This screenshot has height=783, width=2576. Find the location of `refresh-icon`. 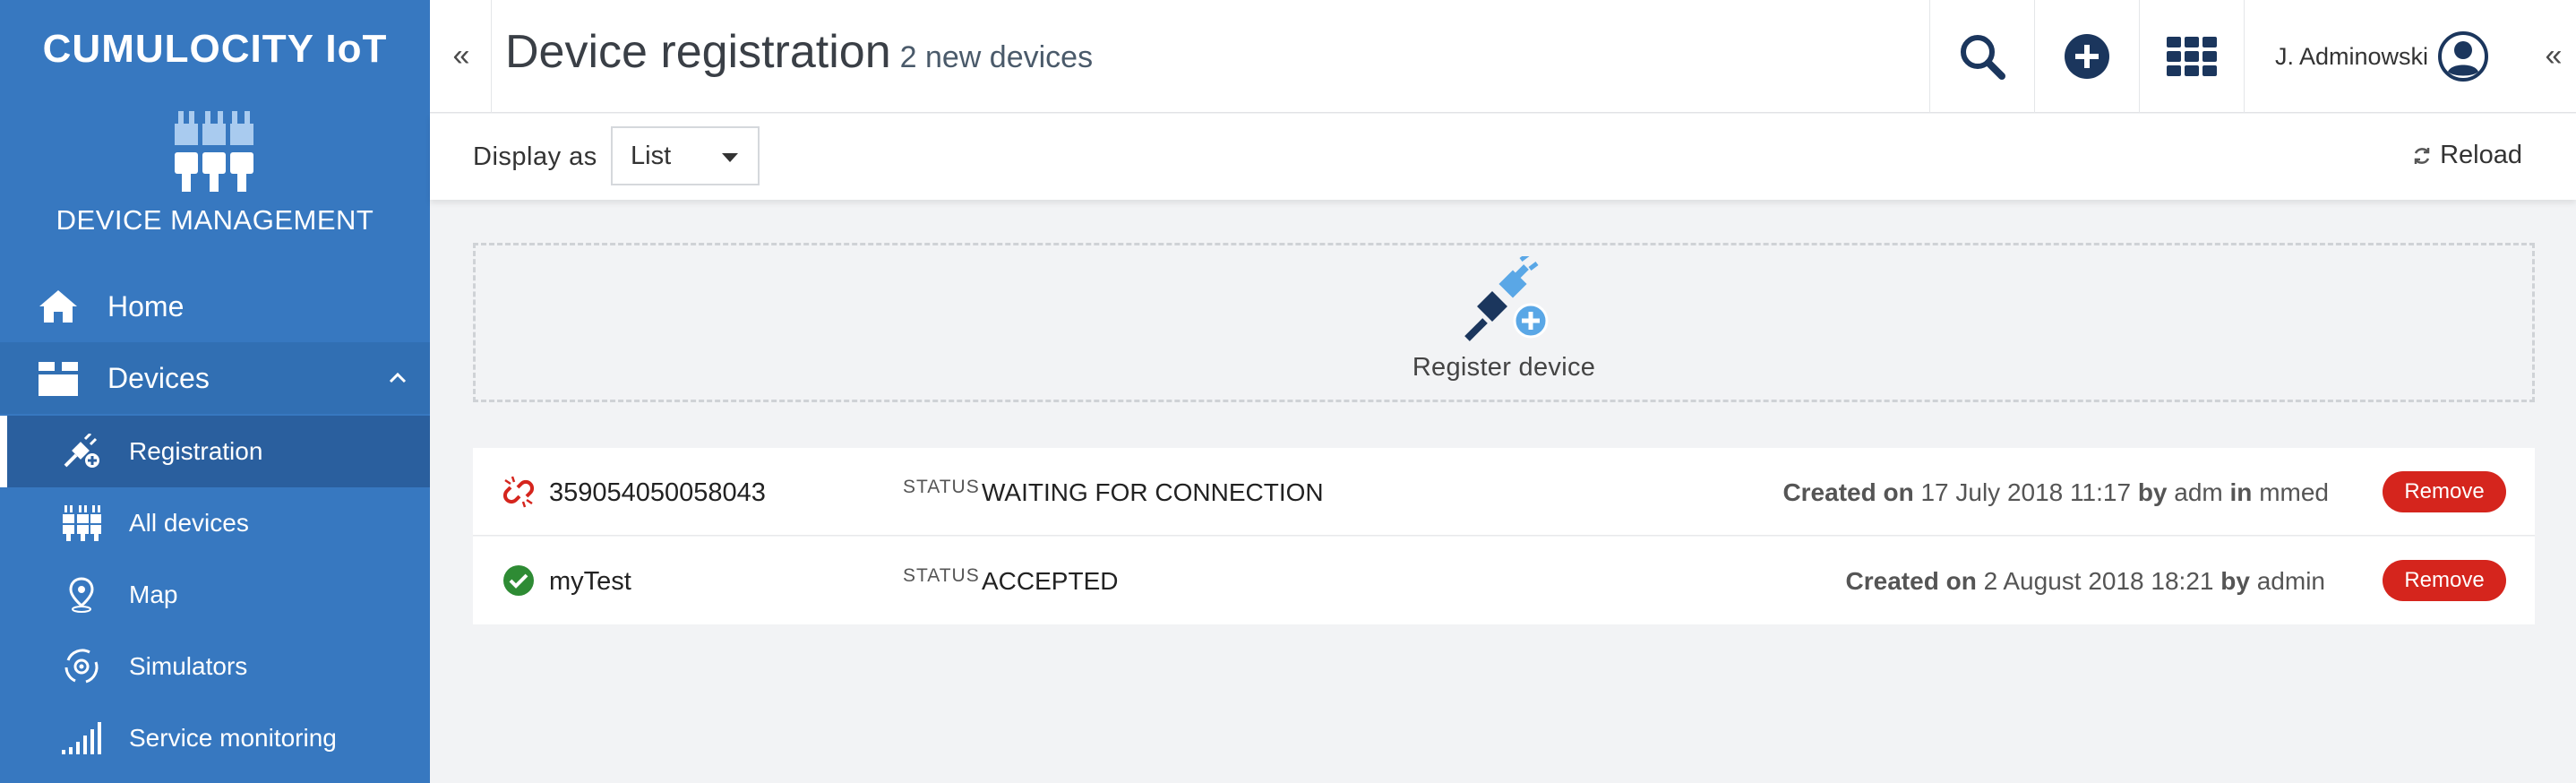

refresh-icon is located at coordinates (2422, 155).